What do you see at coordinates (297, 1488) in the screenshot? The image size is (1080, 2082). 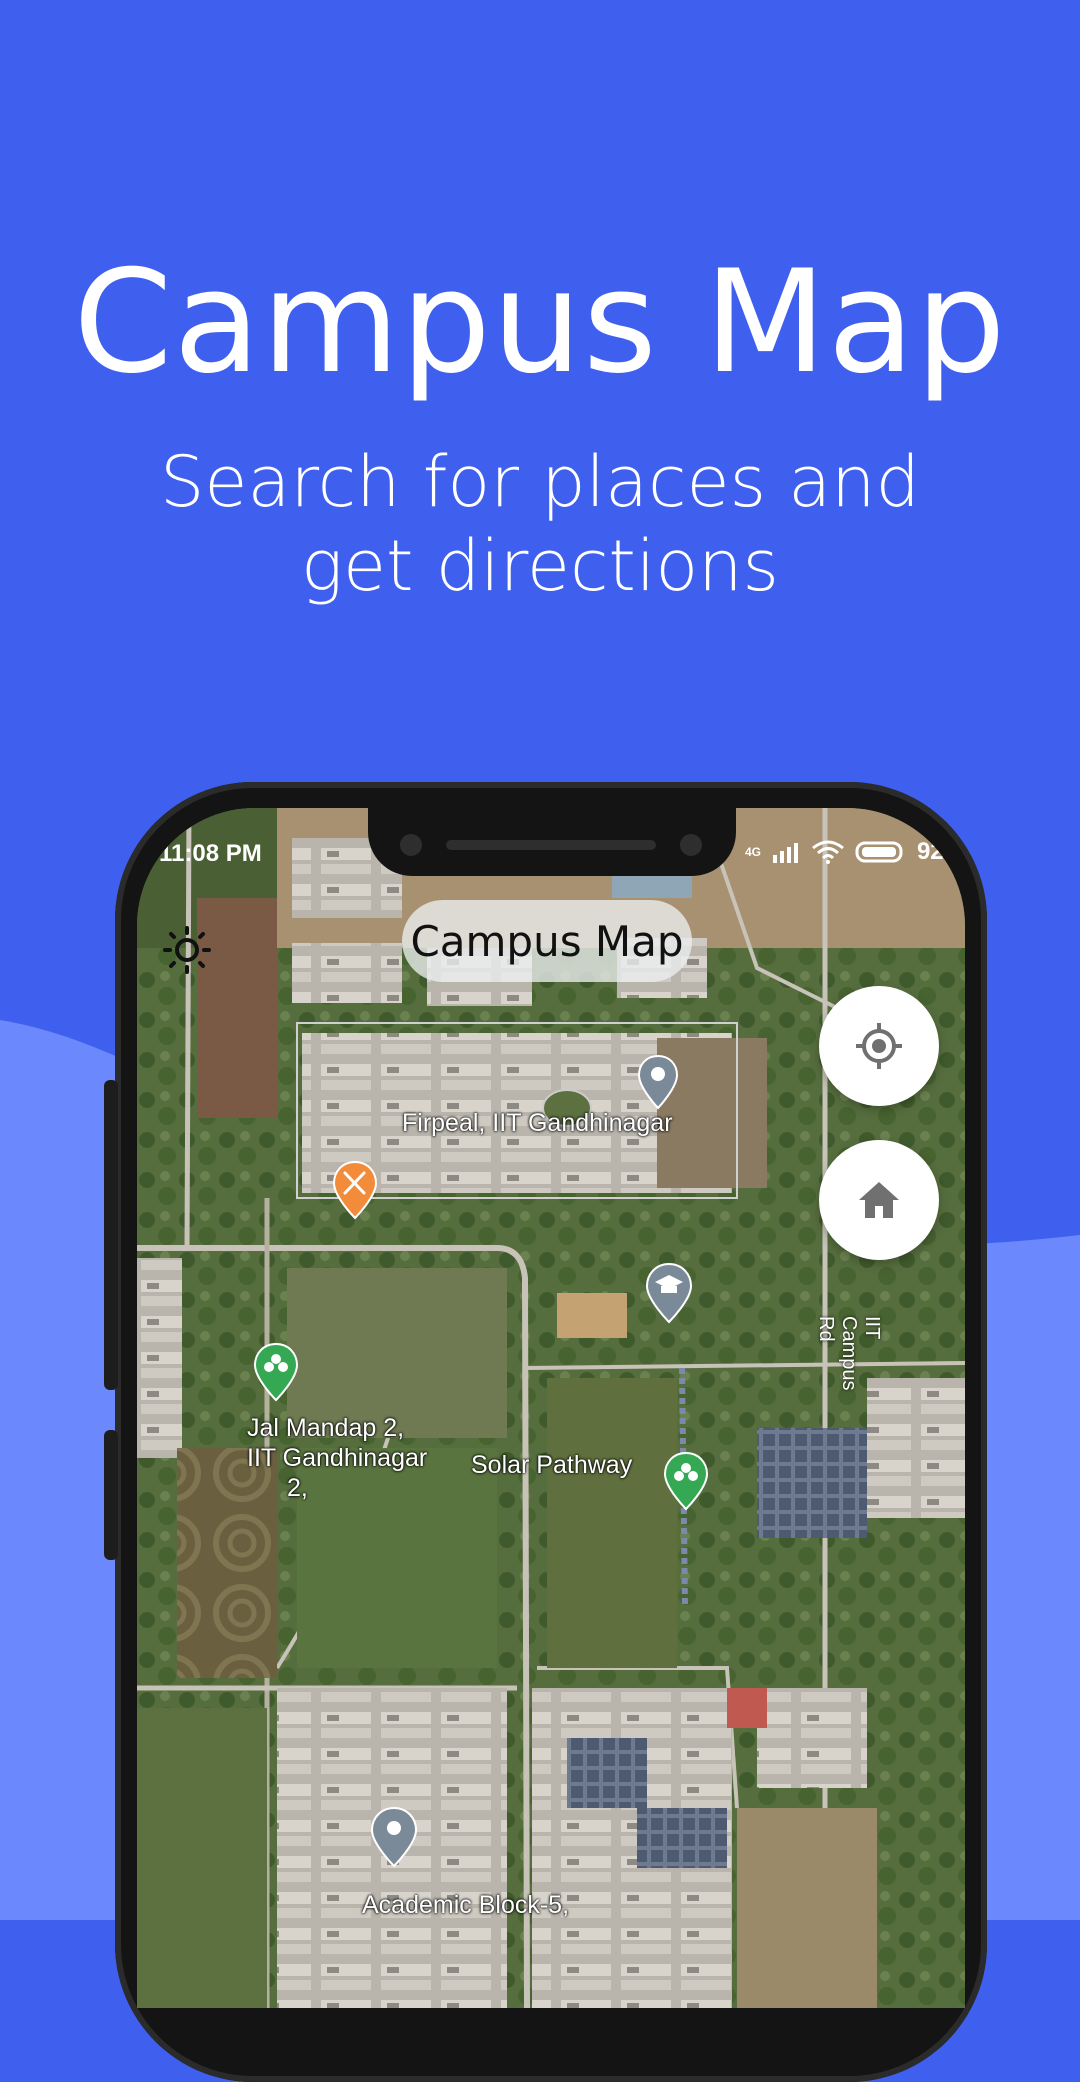 I see `map-label-line: 2,` at bounding box center [297, 1488].